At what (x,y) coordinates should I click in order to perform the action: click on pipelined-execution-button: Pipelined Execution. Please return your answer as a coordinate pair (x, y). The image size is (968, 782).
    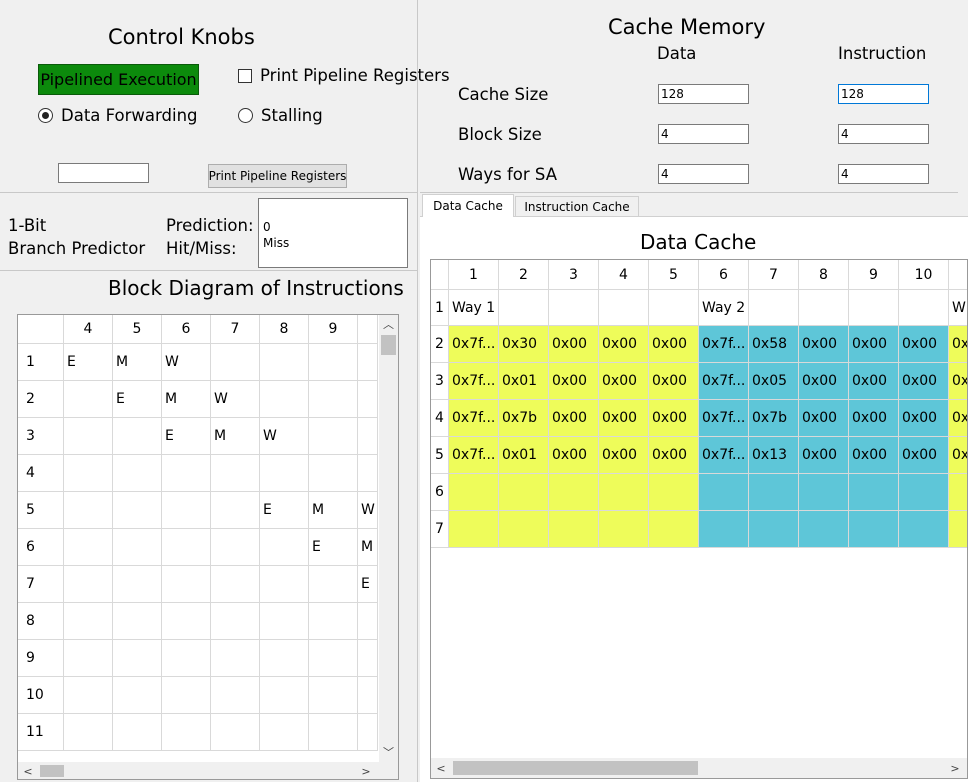
    Looking at the image, I should click on (118, 79).